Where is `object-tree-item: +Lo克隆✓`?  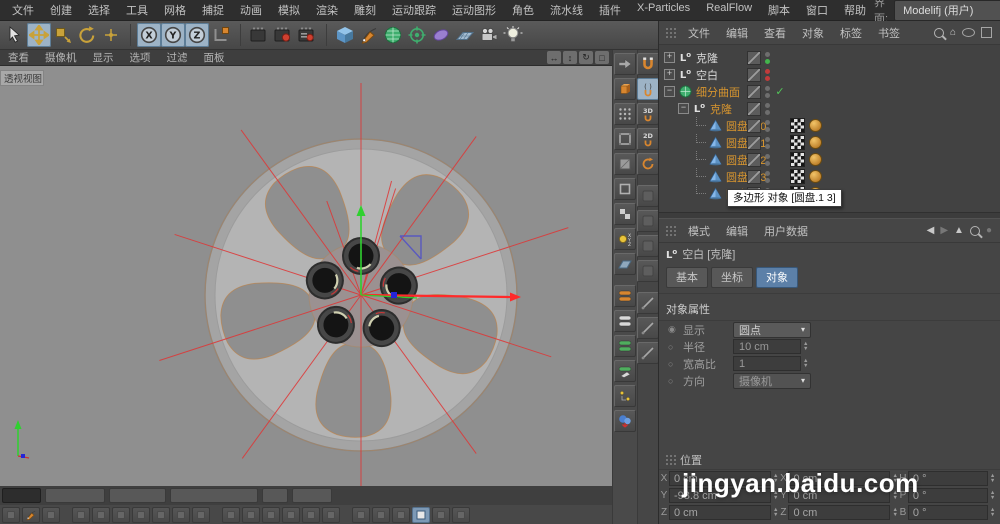 object-tree-item: +Lo克隆✓ is located at coordinates (829, 57).